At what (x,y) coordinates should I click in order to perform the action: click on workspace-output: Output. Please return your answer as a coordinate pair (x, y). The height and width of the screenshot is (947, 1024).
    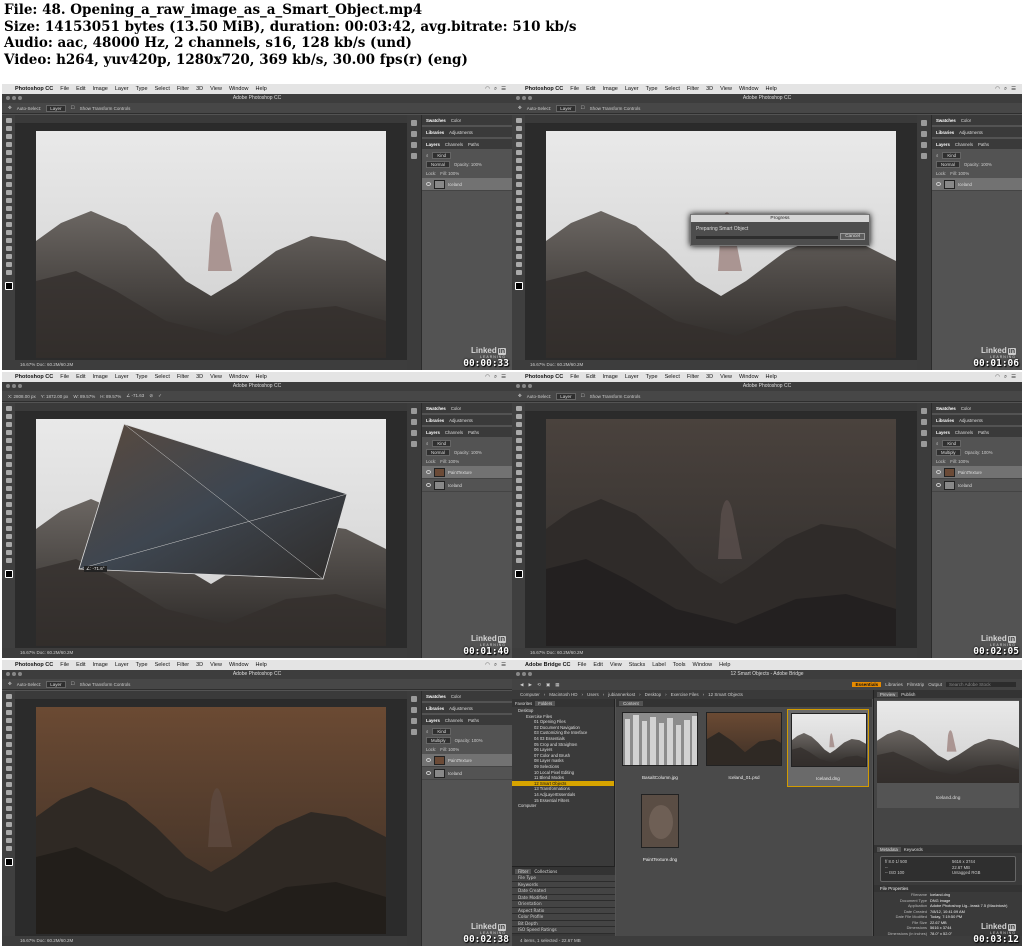
    Looking at the image, I should click on (935, 684).